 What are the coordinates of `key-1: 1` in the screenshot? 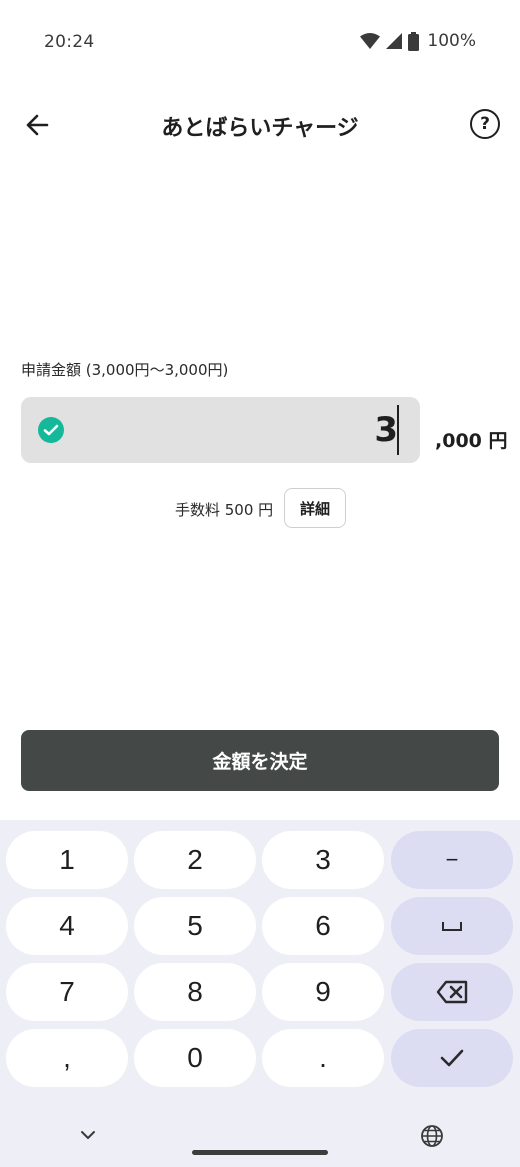 It's located at (67, 860).